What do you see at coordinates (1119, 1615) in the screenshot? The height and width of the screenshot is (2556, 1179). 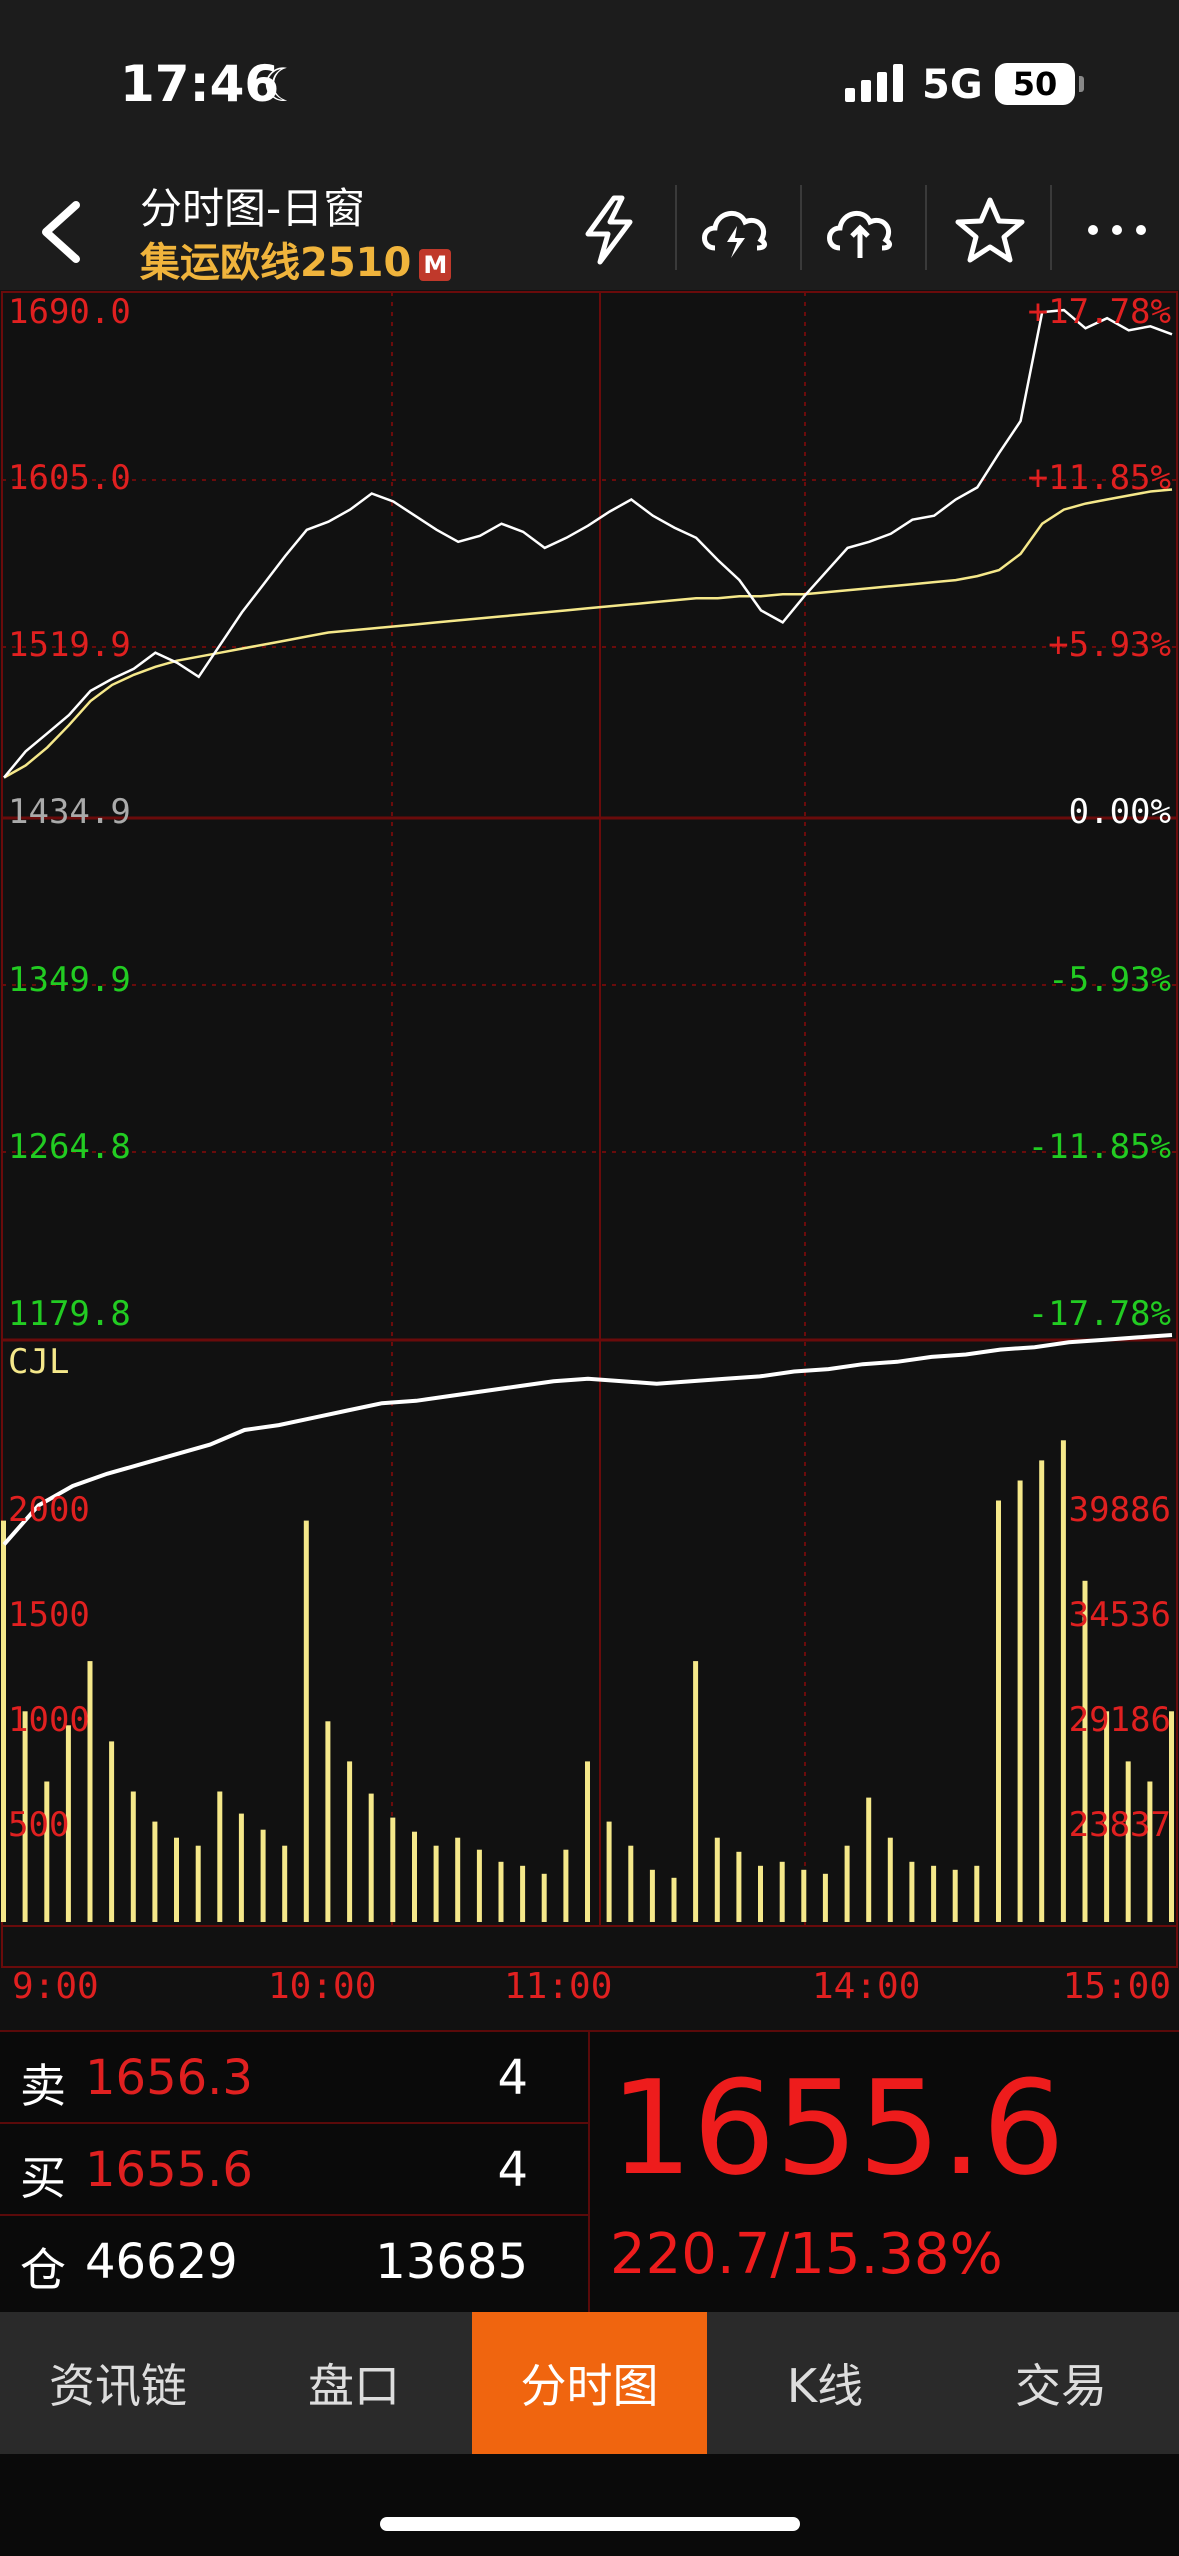 I see `oi-axis-label: 34536` at bounding box center [1119, 1615].